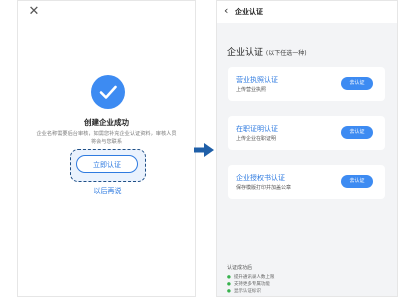 This screenshot has width=417, height=301. What do you see at coordinates (240, 268) in the screenshot?
I see `benefits-title: 认证成功后` at bounding box center [240, 268].